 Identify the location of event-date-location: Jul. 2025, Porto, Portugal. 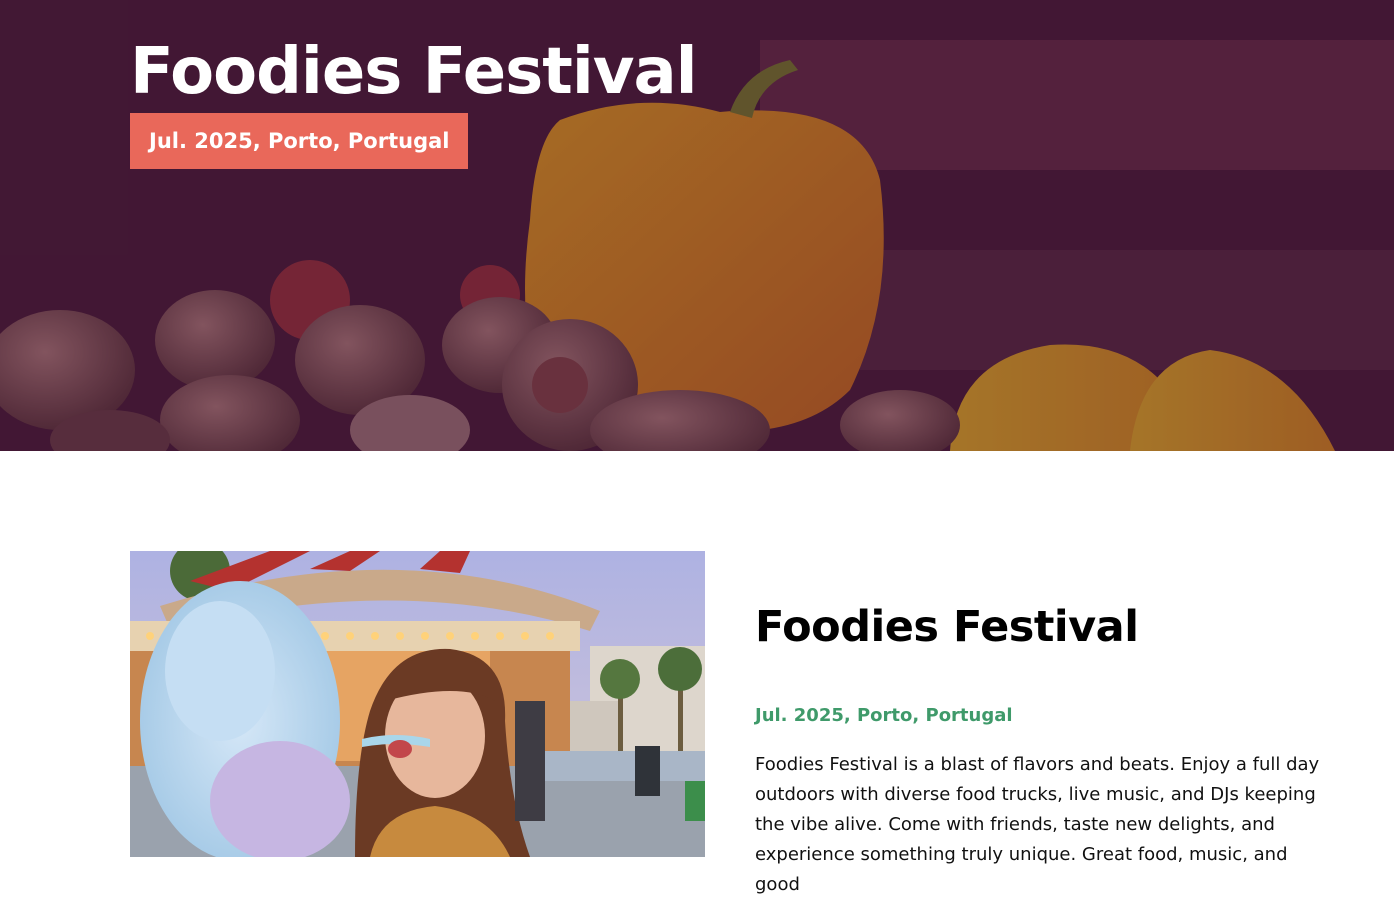
(884, 715).